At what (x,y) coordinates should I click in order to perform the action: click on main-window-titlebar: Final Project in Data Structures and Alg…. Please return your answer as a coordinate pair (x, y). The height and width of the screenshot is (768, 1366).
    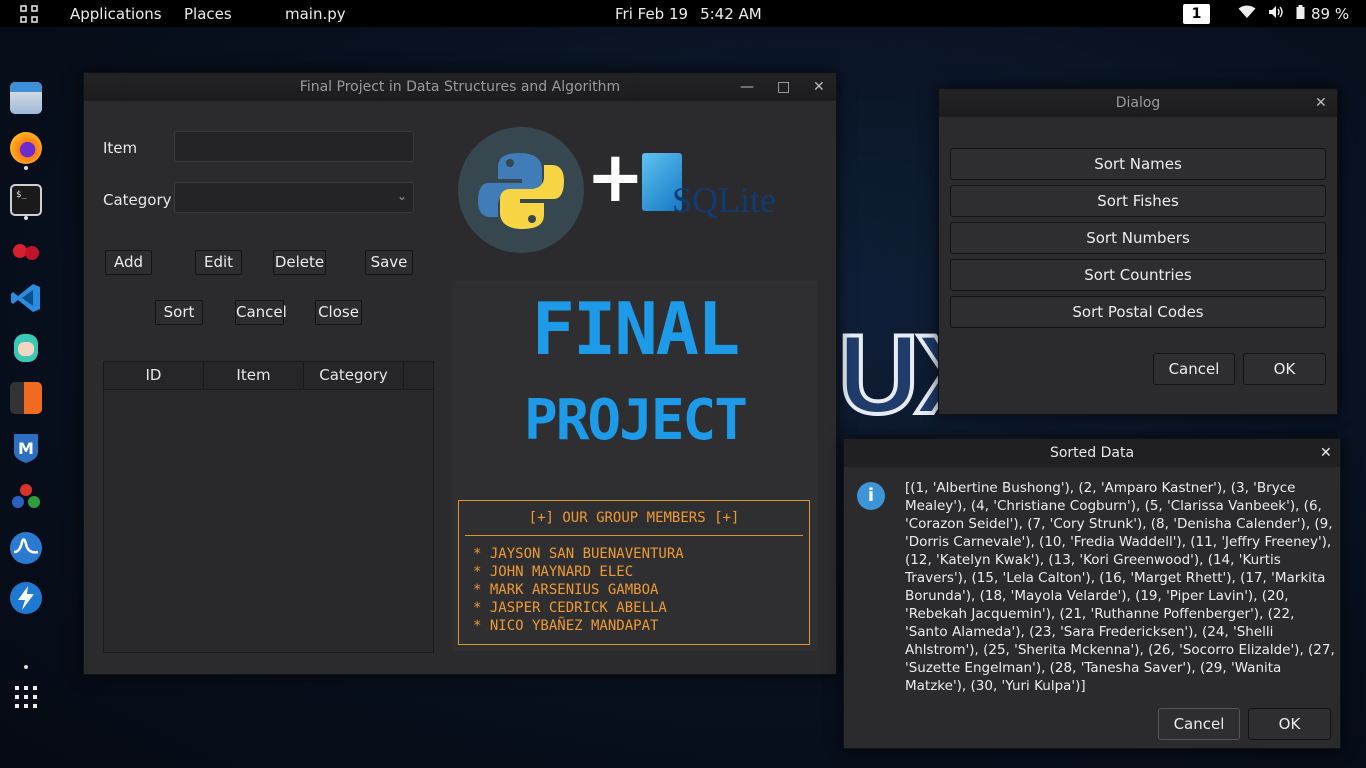
    Looking at the image, I should click on (460, 87).